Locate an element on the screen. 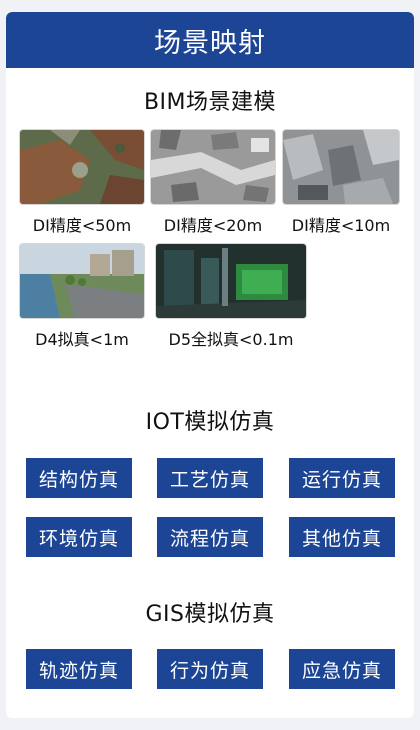  iot-section-title: IOT模拟仿真 is located at coordinates (210, 422).